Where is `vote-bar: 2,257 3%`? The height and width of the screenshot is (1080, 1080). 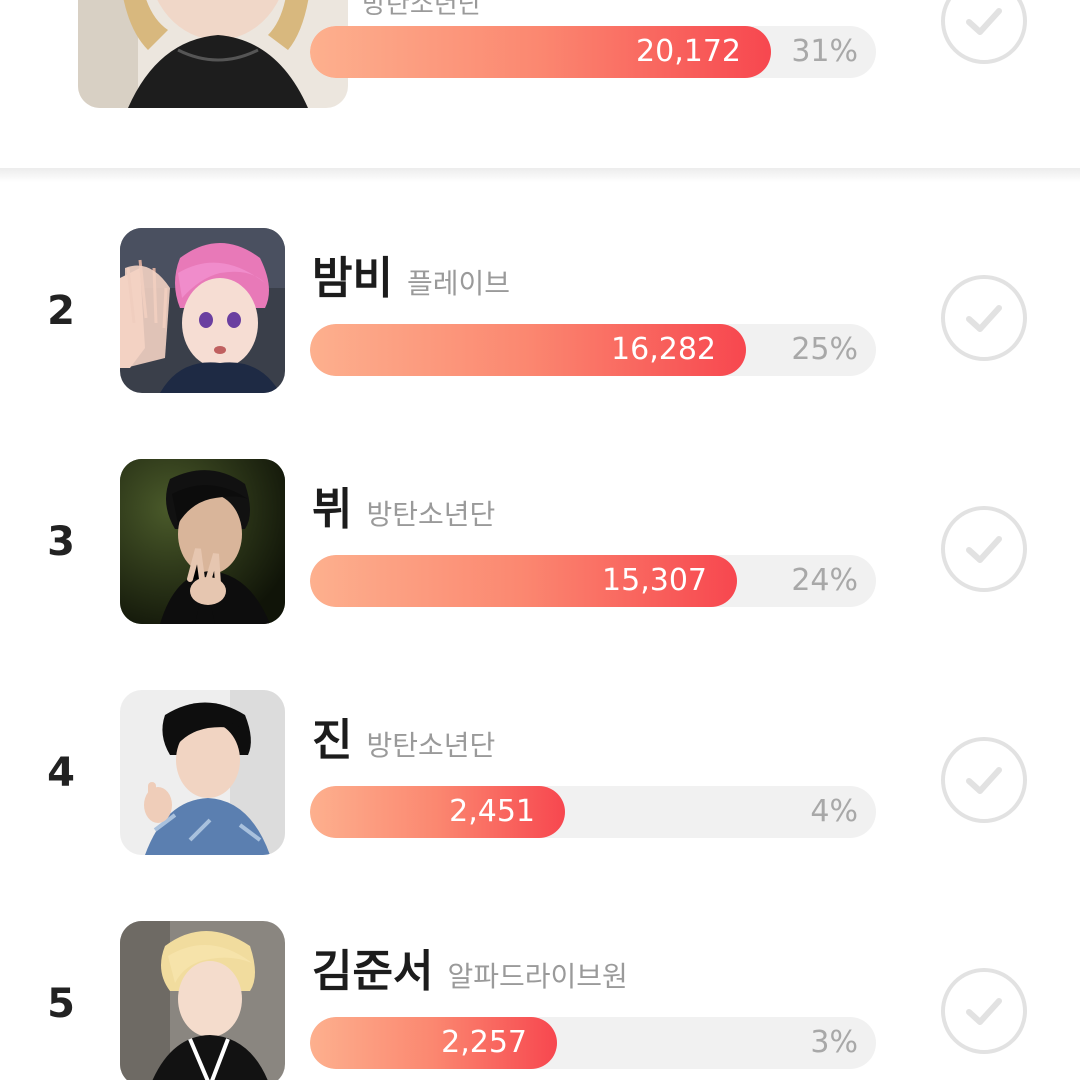 vote-bar: 2,257 3% is located at coordinates (593, 1043).